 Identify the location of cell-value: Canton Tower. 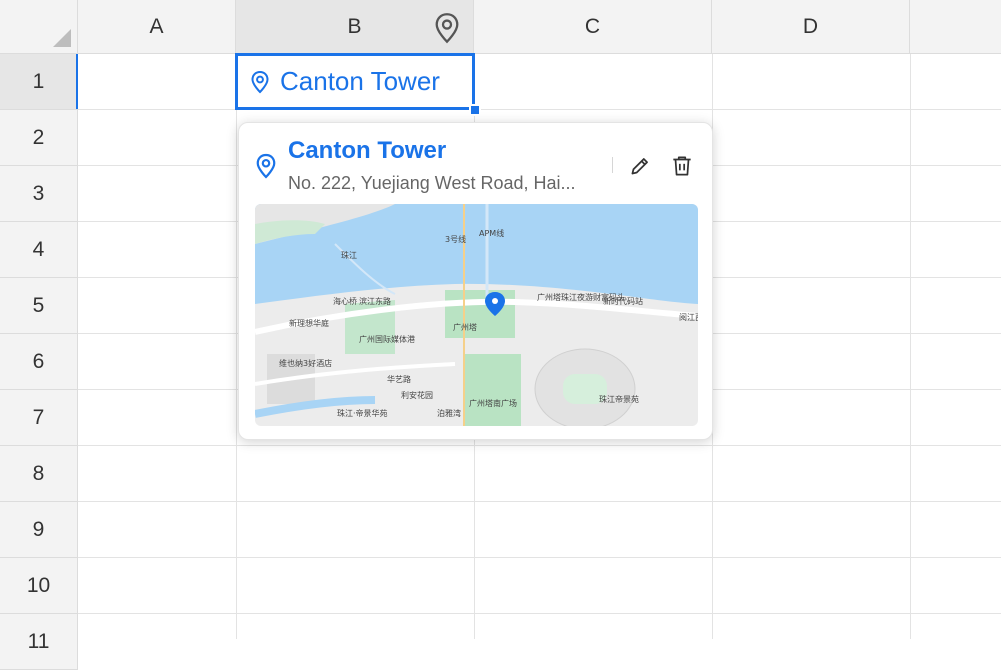
(360, 81).